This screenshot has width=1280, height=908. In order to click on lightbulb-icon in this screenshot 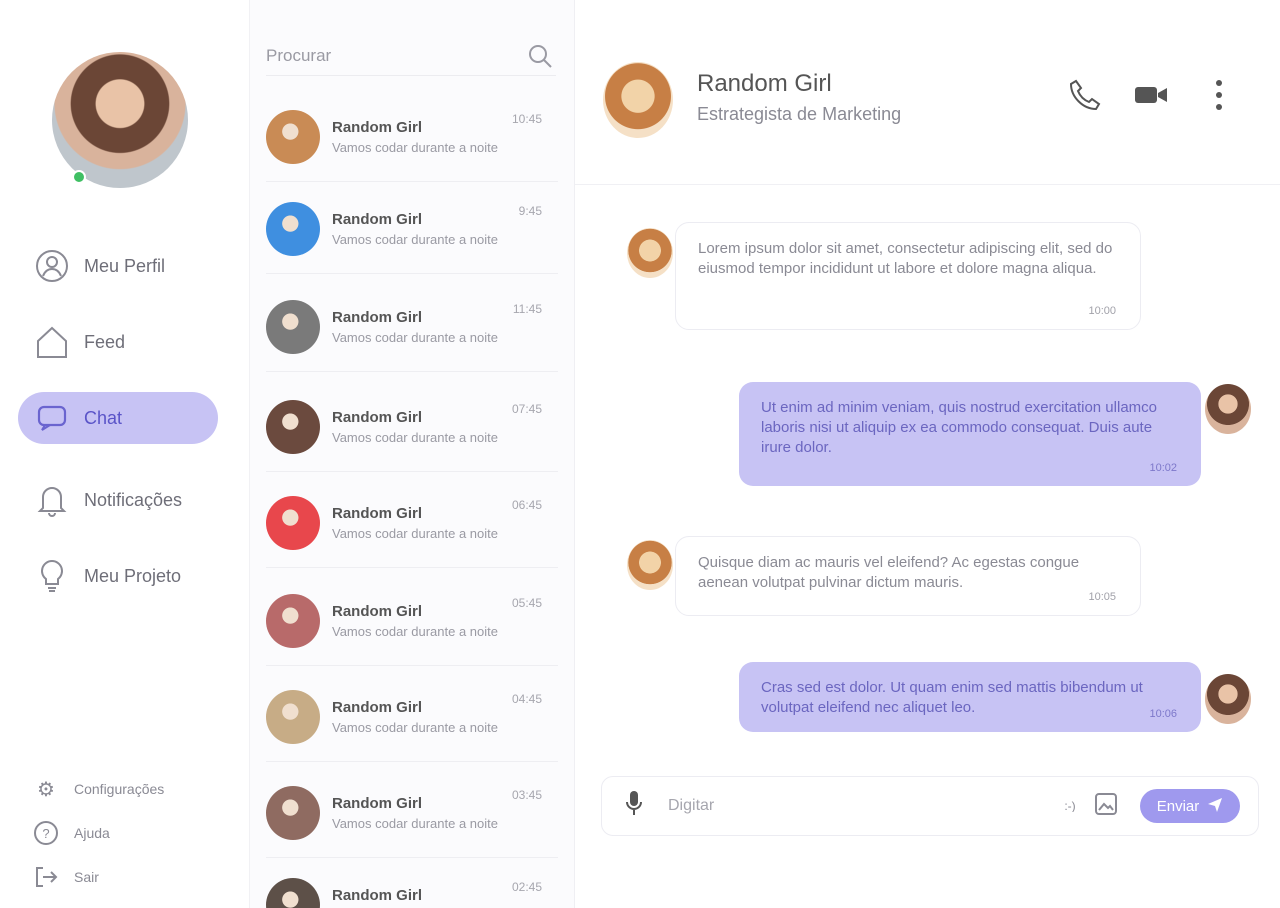, I will do `click(52, 576)`.